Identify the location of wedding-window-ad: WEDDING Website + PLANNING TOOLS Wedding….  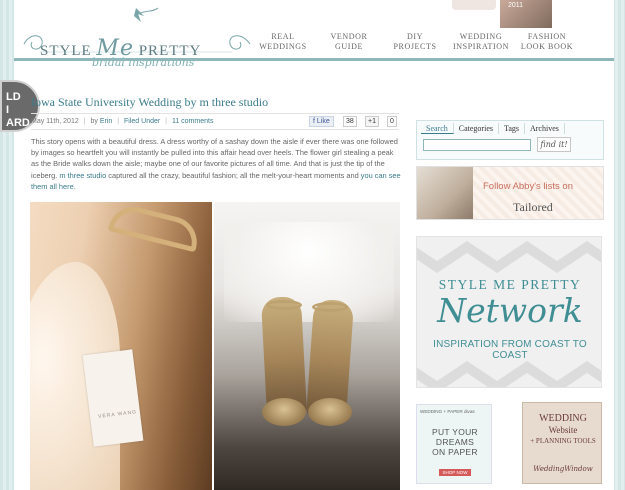
(562, 443).